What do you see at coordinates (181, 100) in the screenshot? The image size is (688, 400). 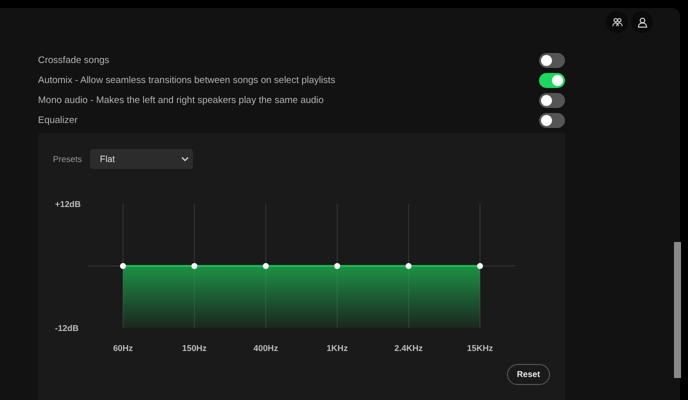 I see `setting-label: Mono audio - Makes the left and right speakers play the same audio` at bounding box center [181, 100].